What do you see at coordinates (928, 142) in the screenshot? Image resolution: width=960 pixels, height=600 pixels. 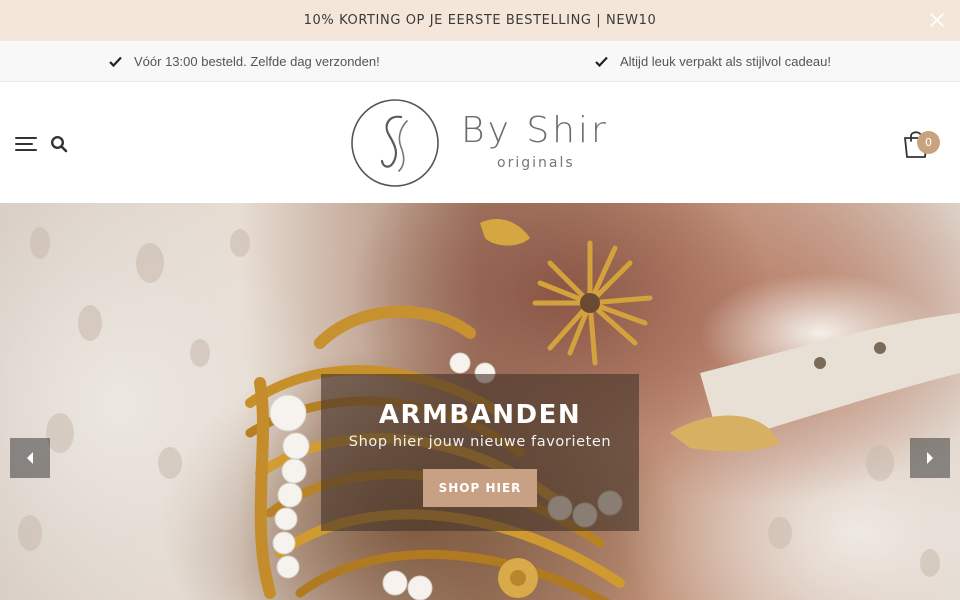 I see `cart-count-badge: 0` at bounding box center [928, 142].